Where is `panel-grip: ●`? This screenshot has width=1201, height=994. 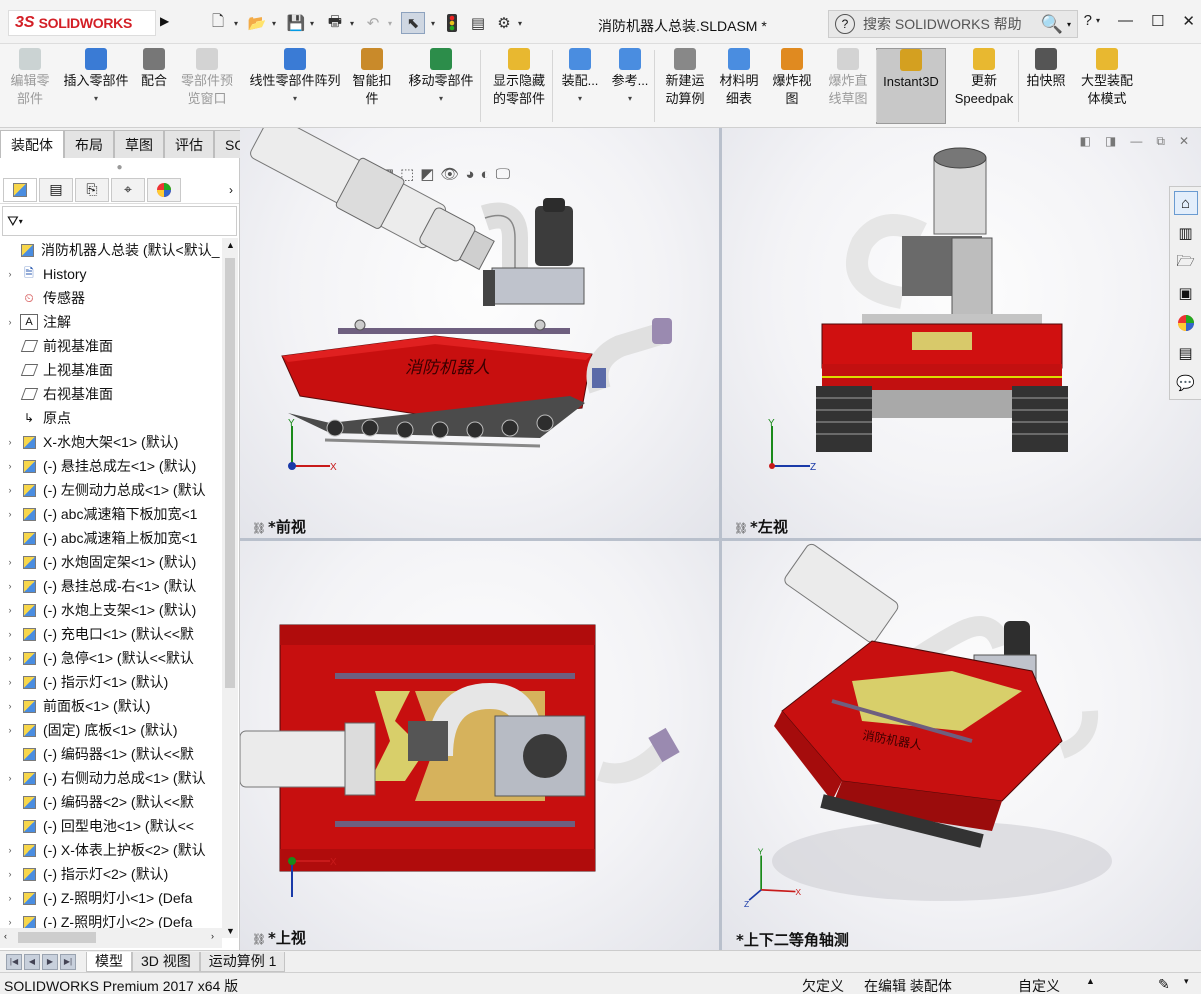 panel-grip: ● is located at coordinates (119, 167).